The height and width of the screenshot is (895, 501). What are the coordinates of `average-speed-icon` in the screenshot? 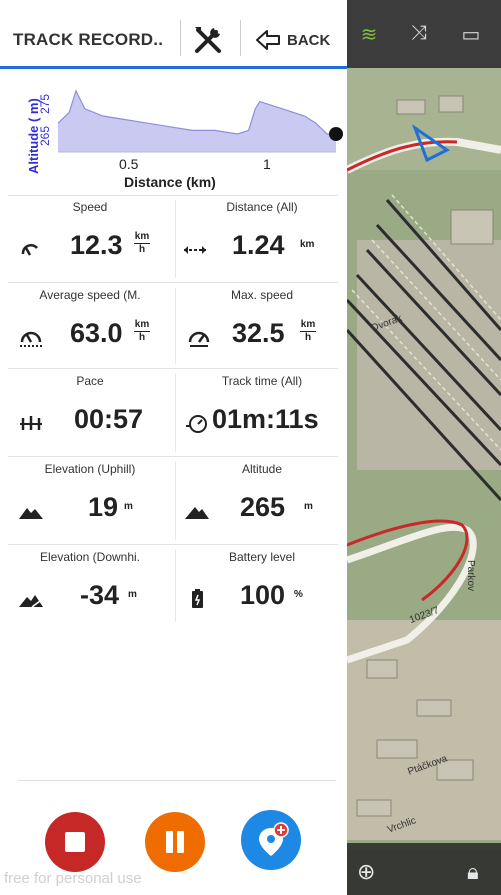 It's located at (31, 339).